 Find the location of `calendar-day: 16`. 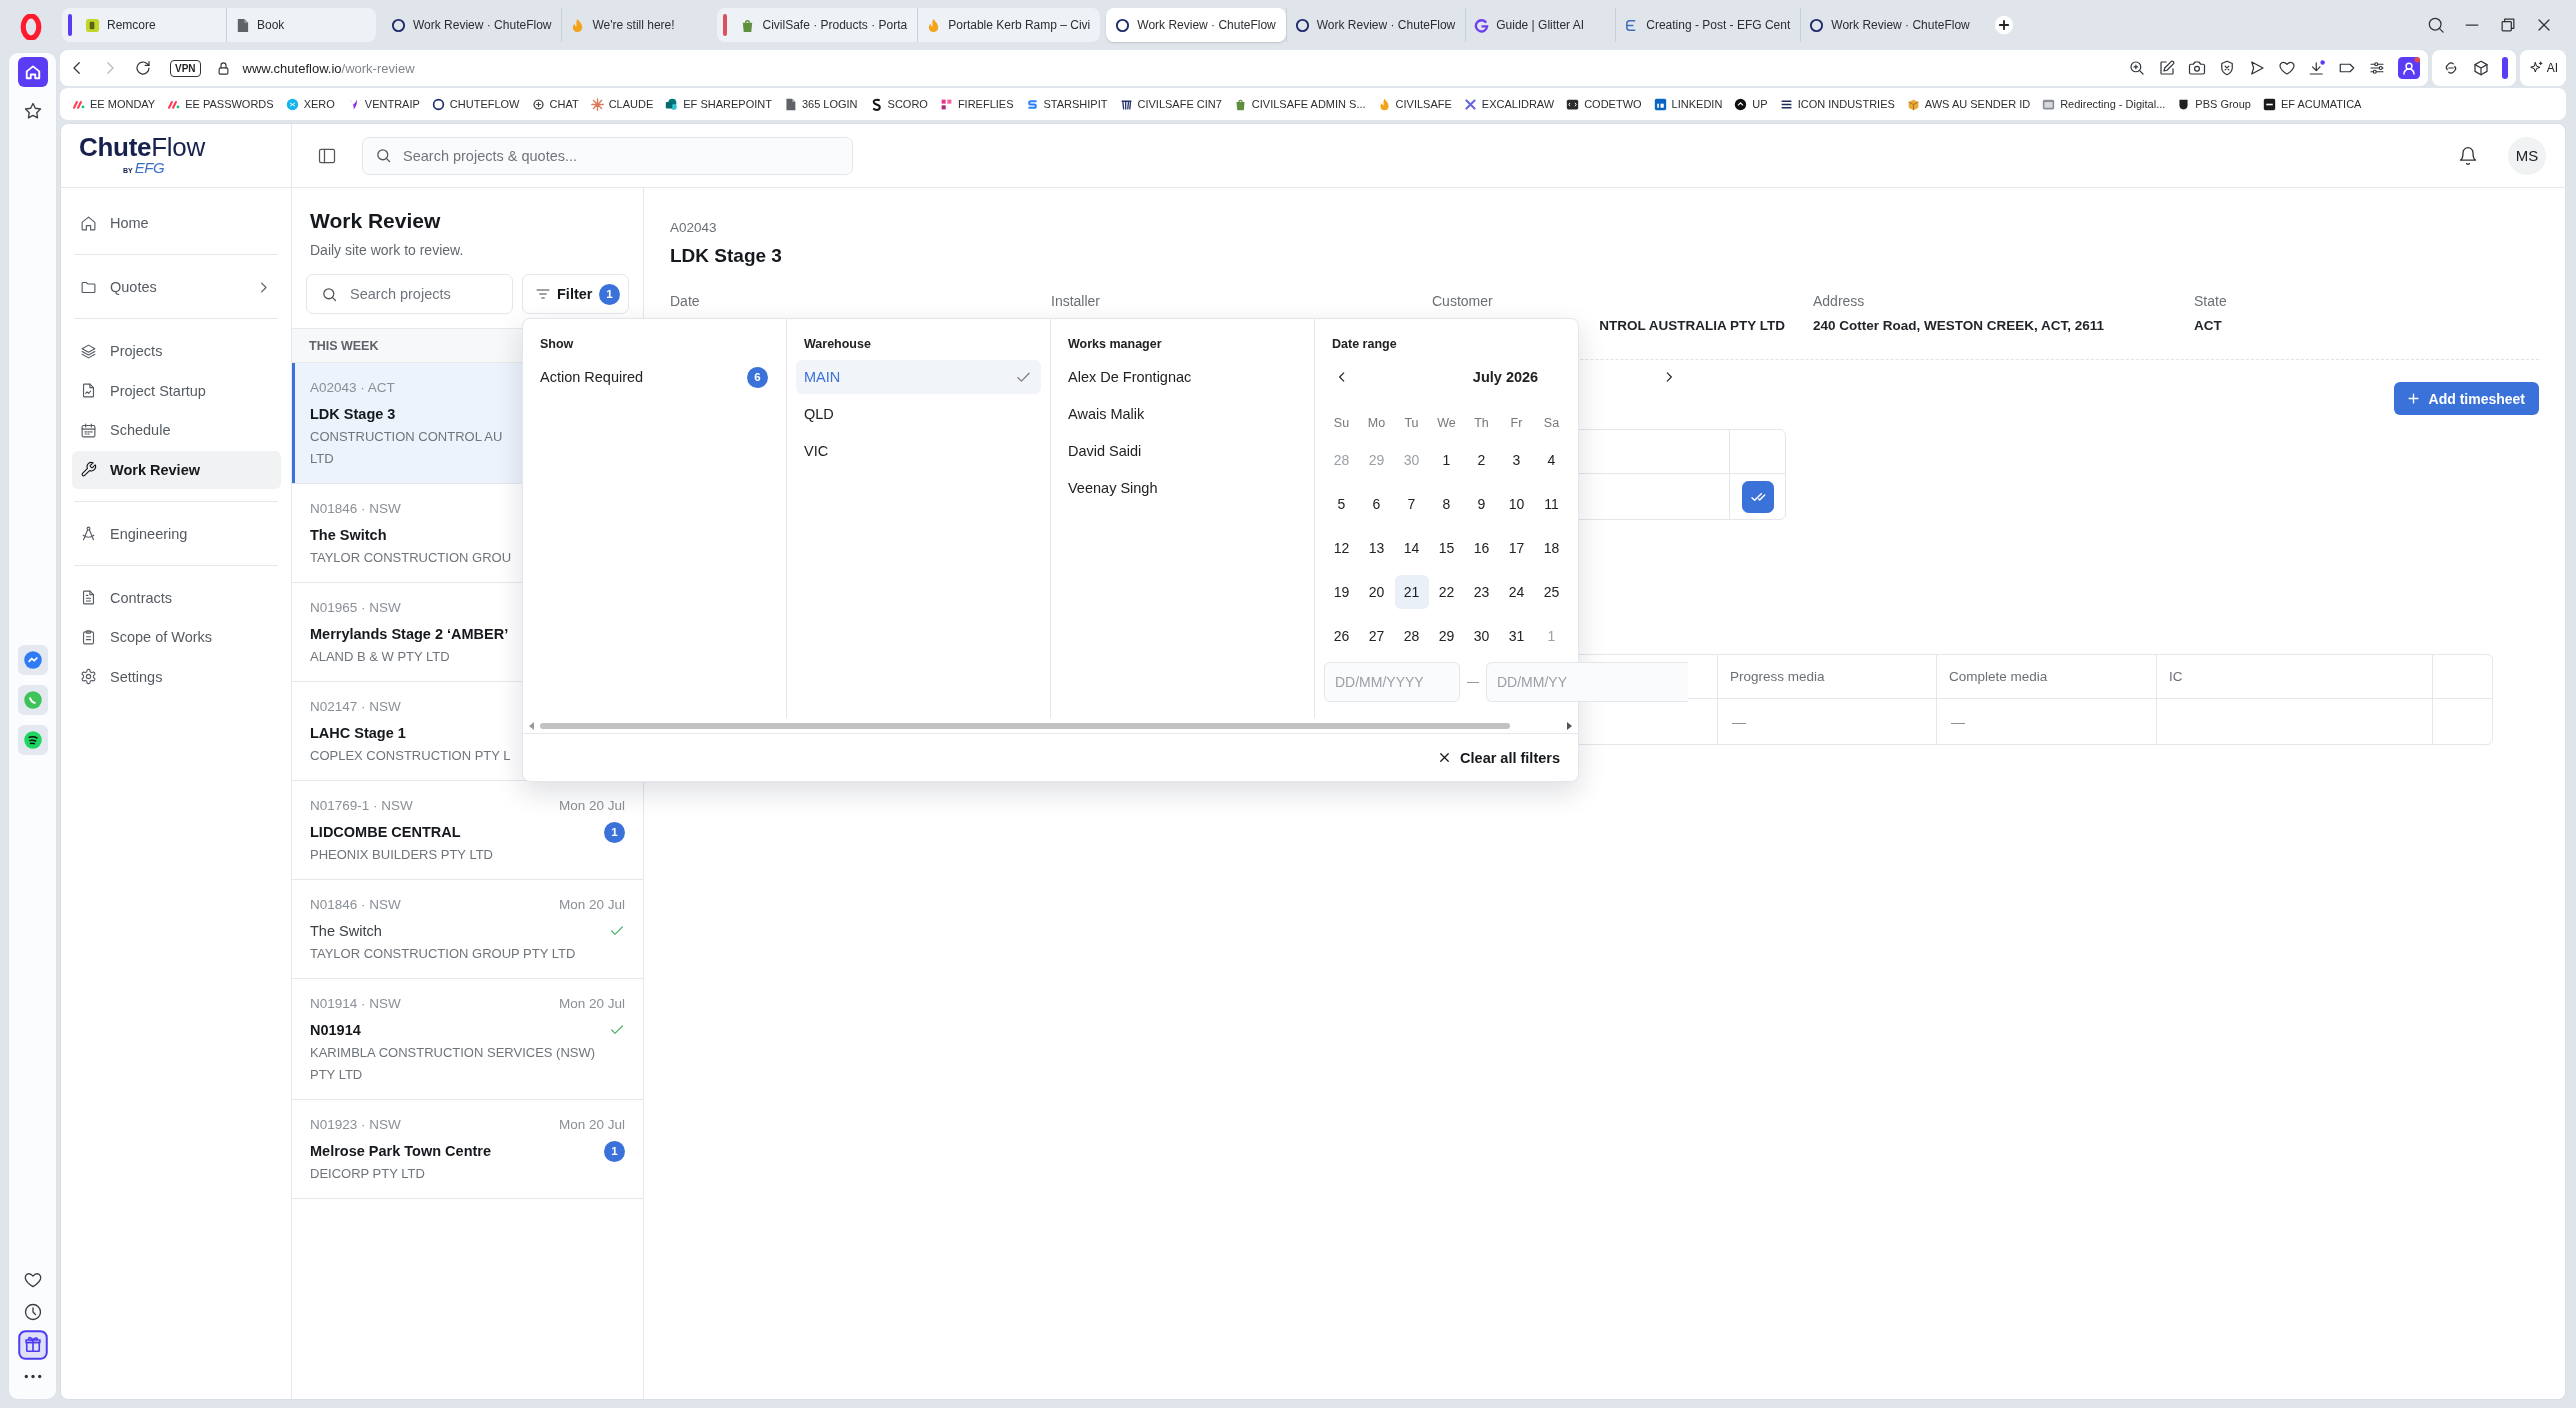

calendar-day: 16 is located at coordinates (1481, 548).